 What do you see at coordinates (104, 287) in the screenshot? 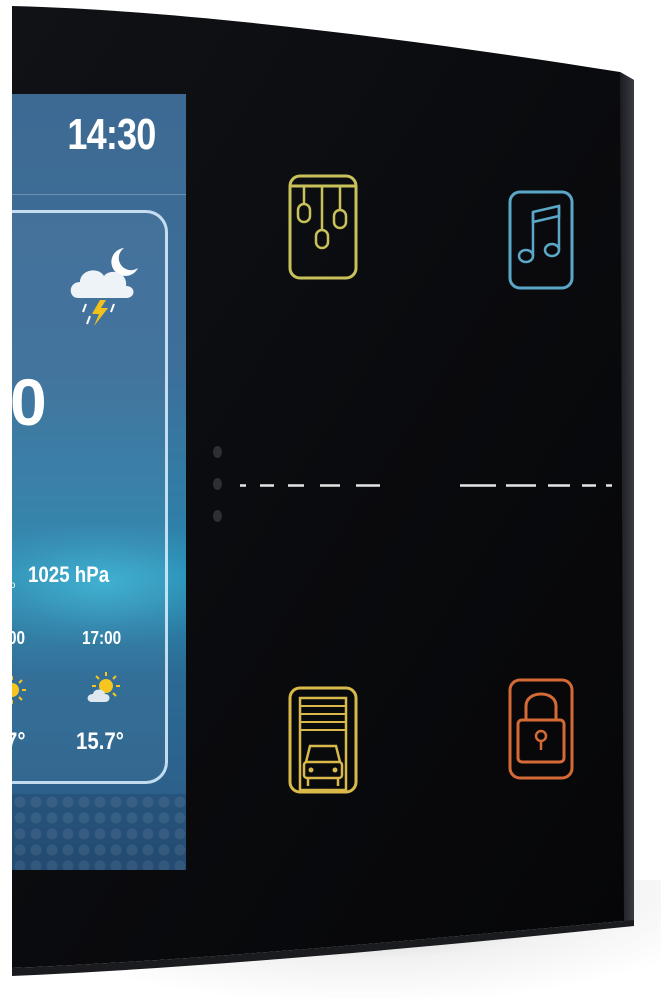
I see `storm-cloud-moon-icon` at bounding box center [104, 287].